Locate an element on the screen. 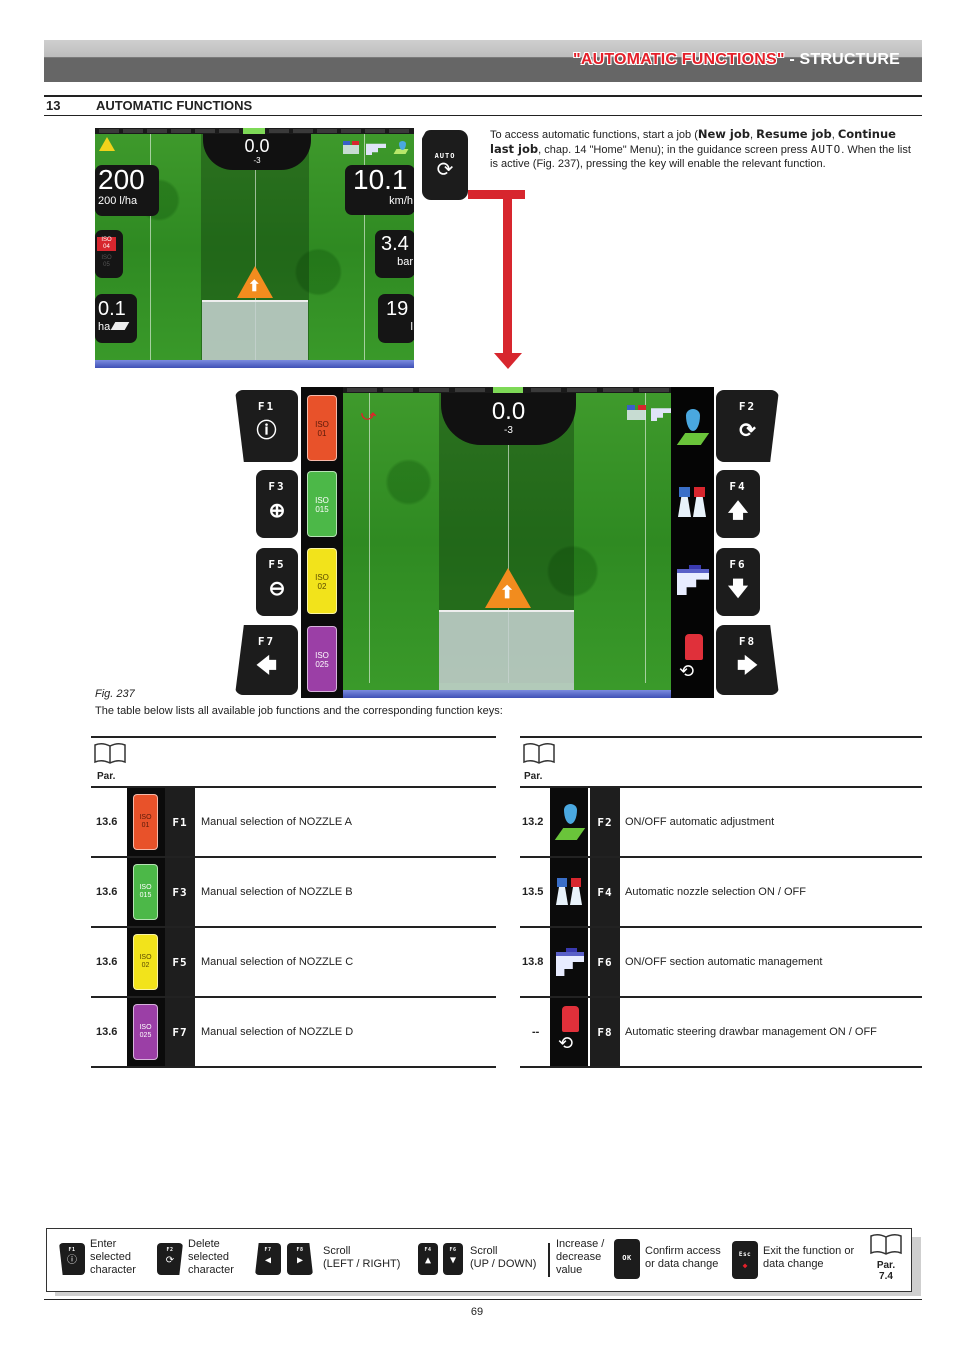  f2-key-label: F2 is located at coordinates (747, 406).